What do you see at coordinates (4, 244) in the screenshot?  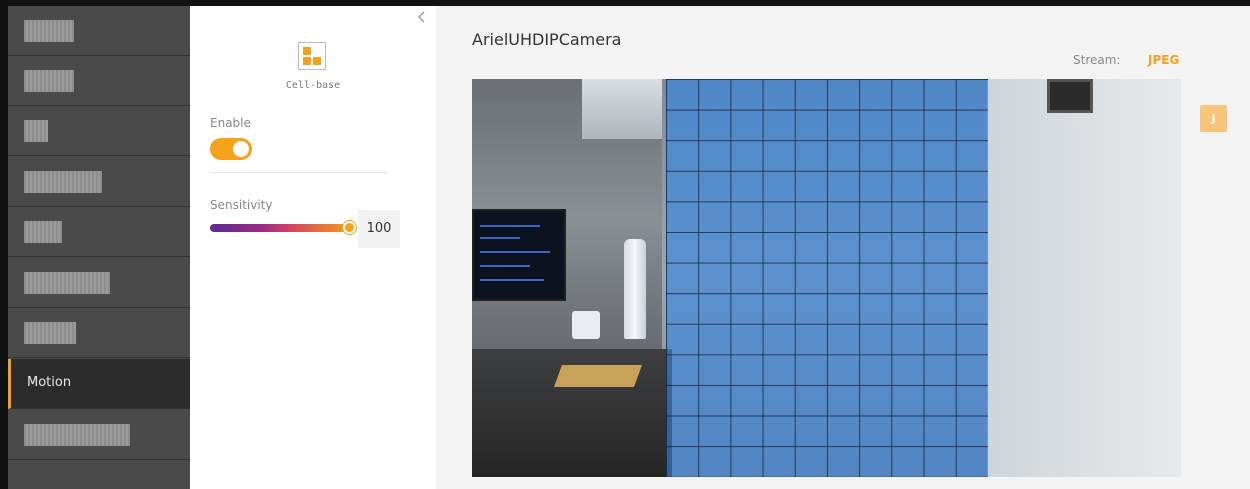 I see `window-frame-left` at bounding box center [4, 244].